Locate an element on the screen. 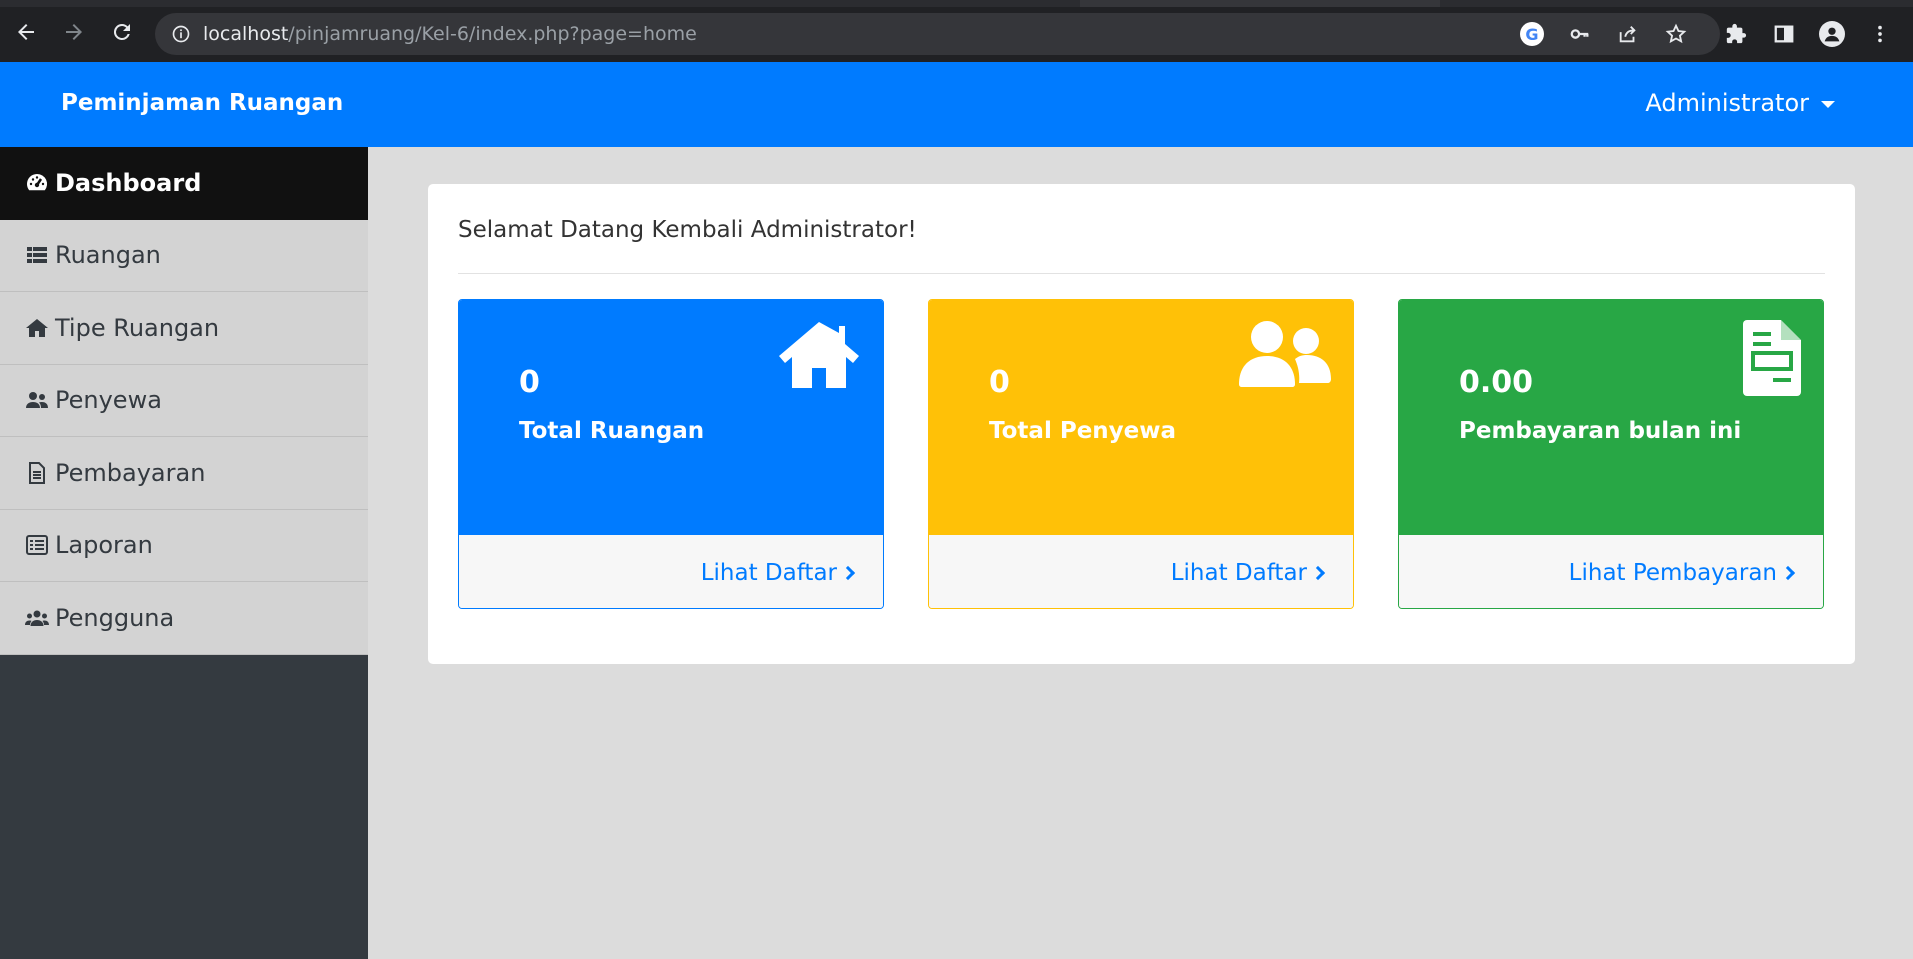 This screenshot has width=1913, height=959. user-friends-icon is located at coordinates (1285, 356).